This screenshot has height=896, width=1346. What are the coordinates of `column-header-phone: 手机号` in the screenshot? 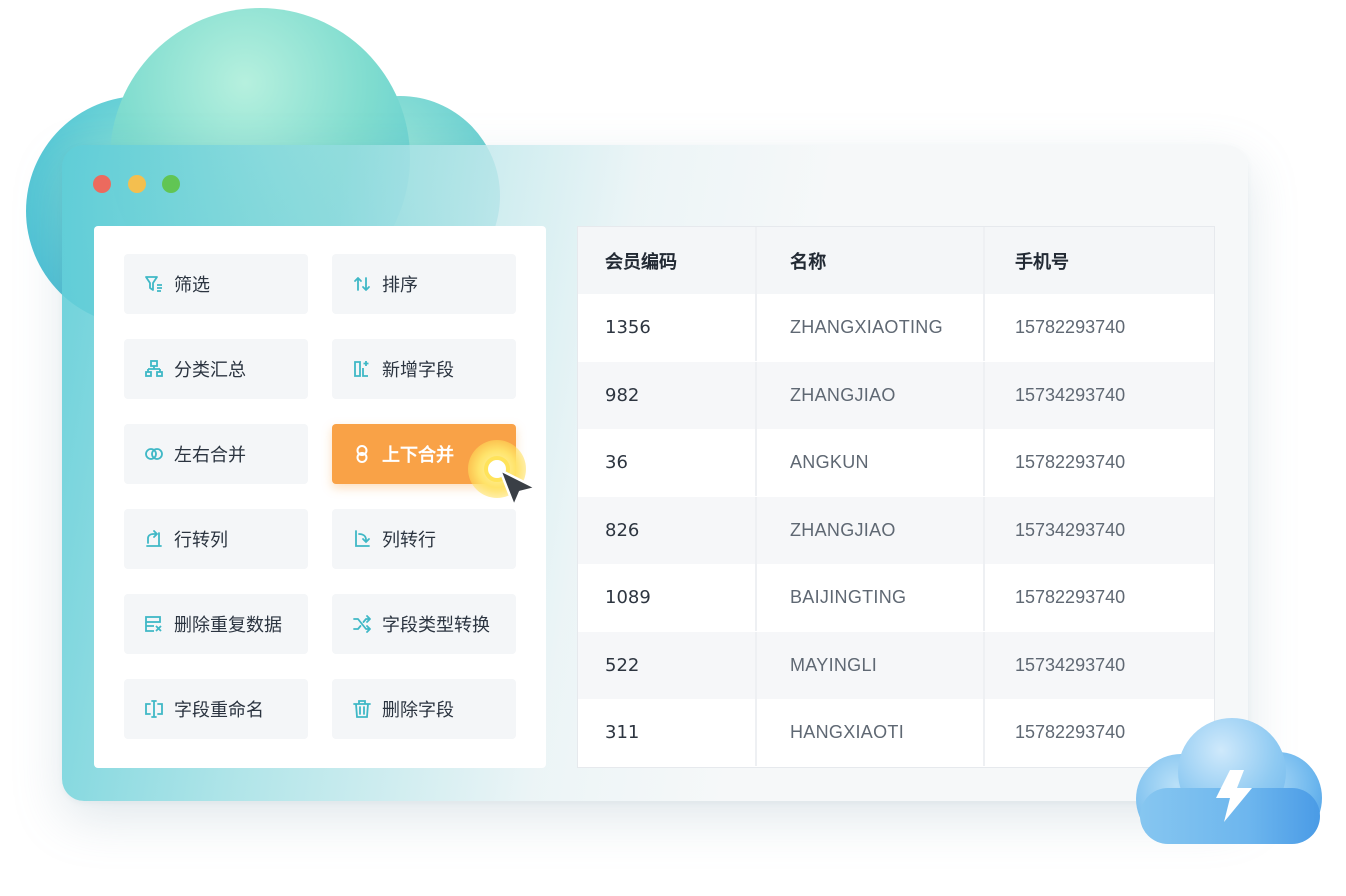 It's located at (1099, 260).